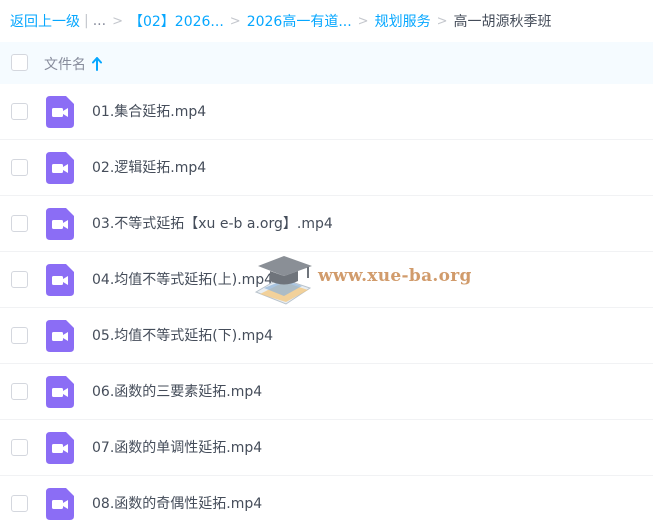  Describe the element at coordinates (177, 503) in the screenshot. I see `file-name: 08.函数的奇偶性延拓.mp4` at that location.